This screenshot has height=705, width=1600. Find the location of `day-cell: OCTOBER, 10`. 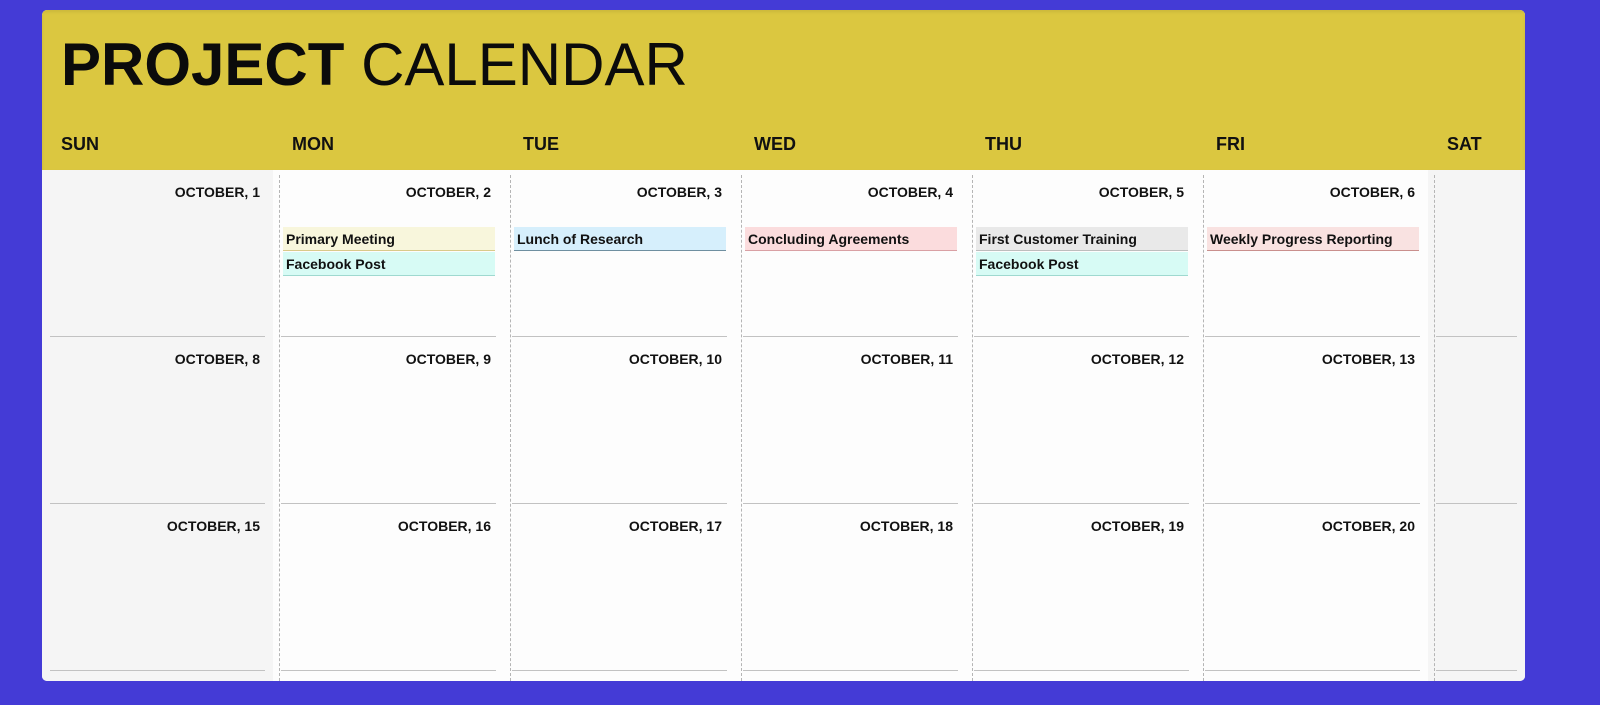

day-cell: OCTOBER, 10 is located at coordinates (619, 420).